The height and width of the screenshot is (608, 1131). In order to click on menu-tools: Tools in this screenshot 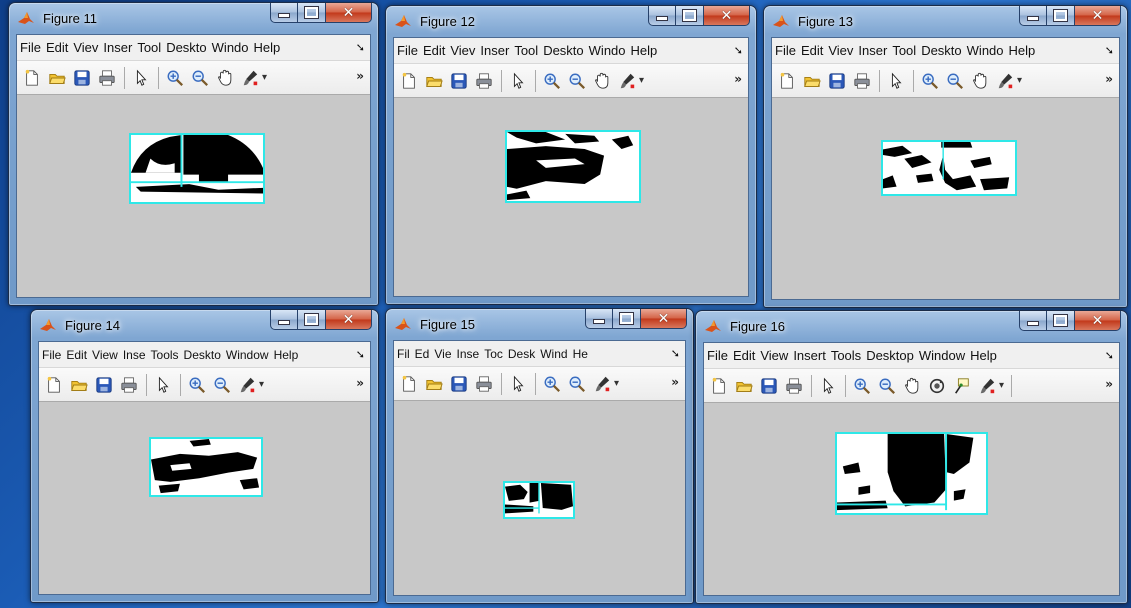, I will do `click(846, 355)`.